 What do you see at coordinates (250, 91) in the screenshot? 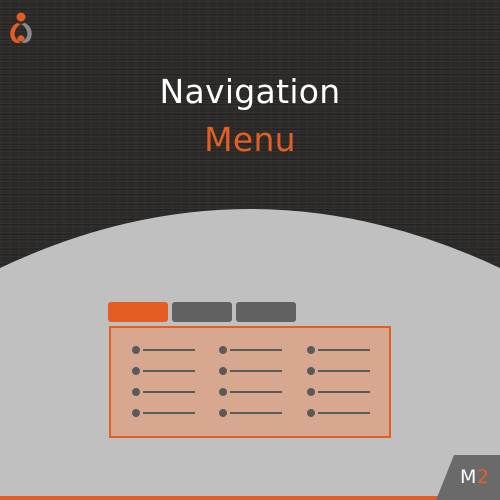
I see `title-navigation: Navigation` at bounding box center [250, 91].